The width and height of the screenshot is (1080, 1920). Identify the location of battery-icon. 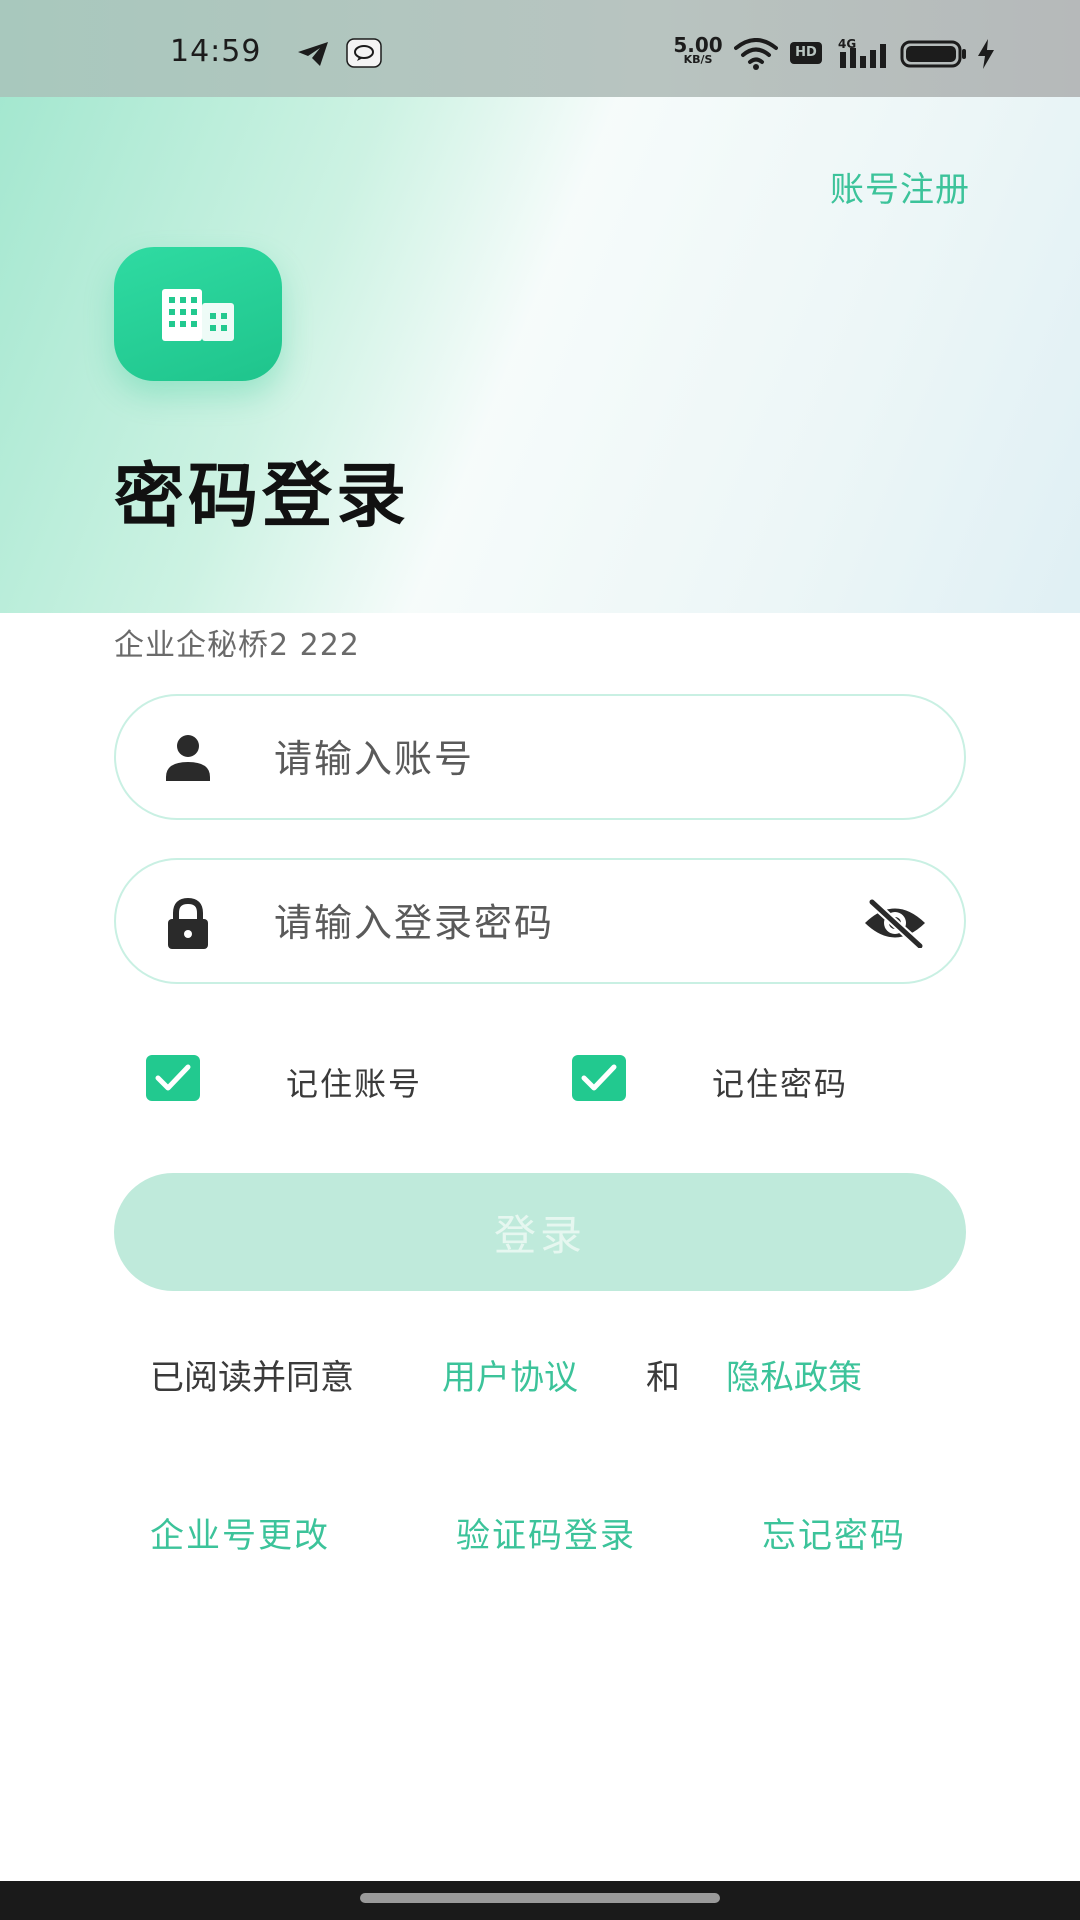
(933, 54).